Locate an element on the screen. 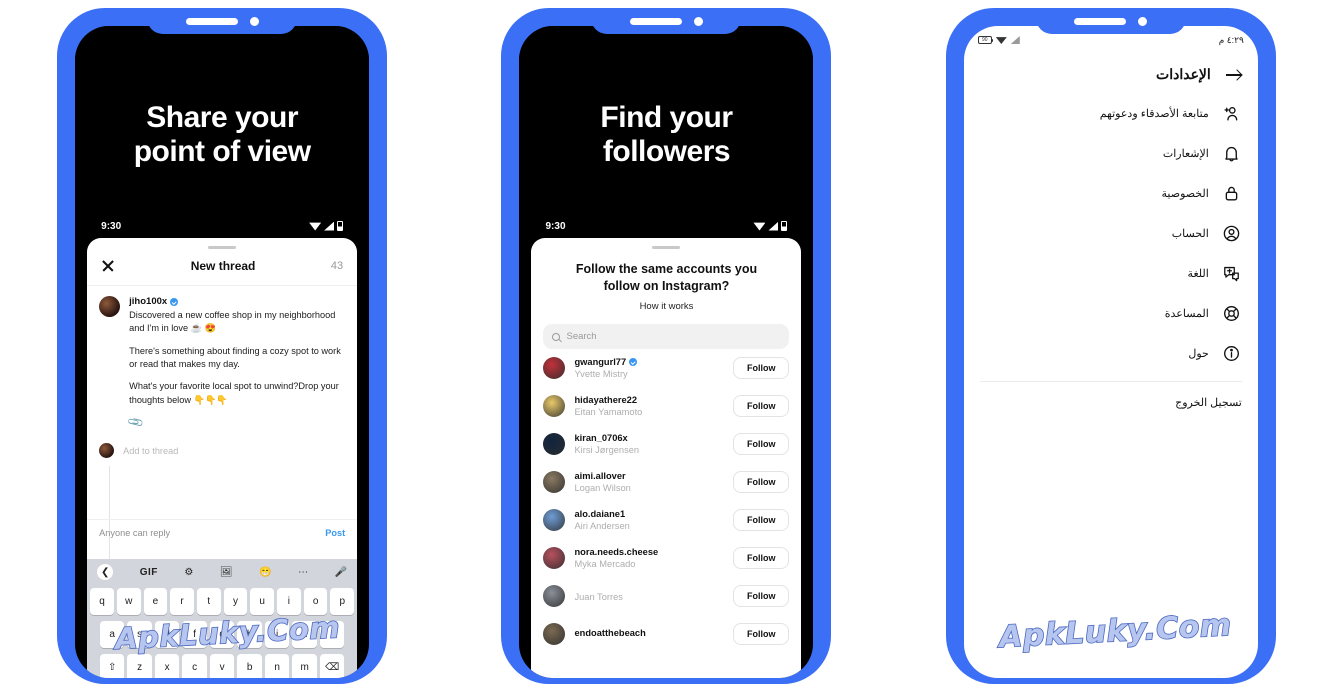 This screenshot has width=1333, height=700. key-n: n is located at coordinates (277, 666).